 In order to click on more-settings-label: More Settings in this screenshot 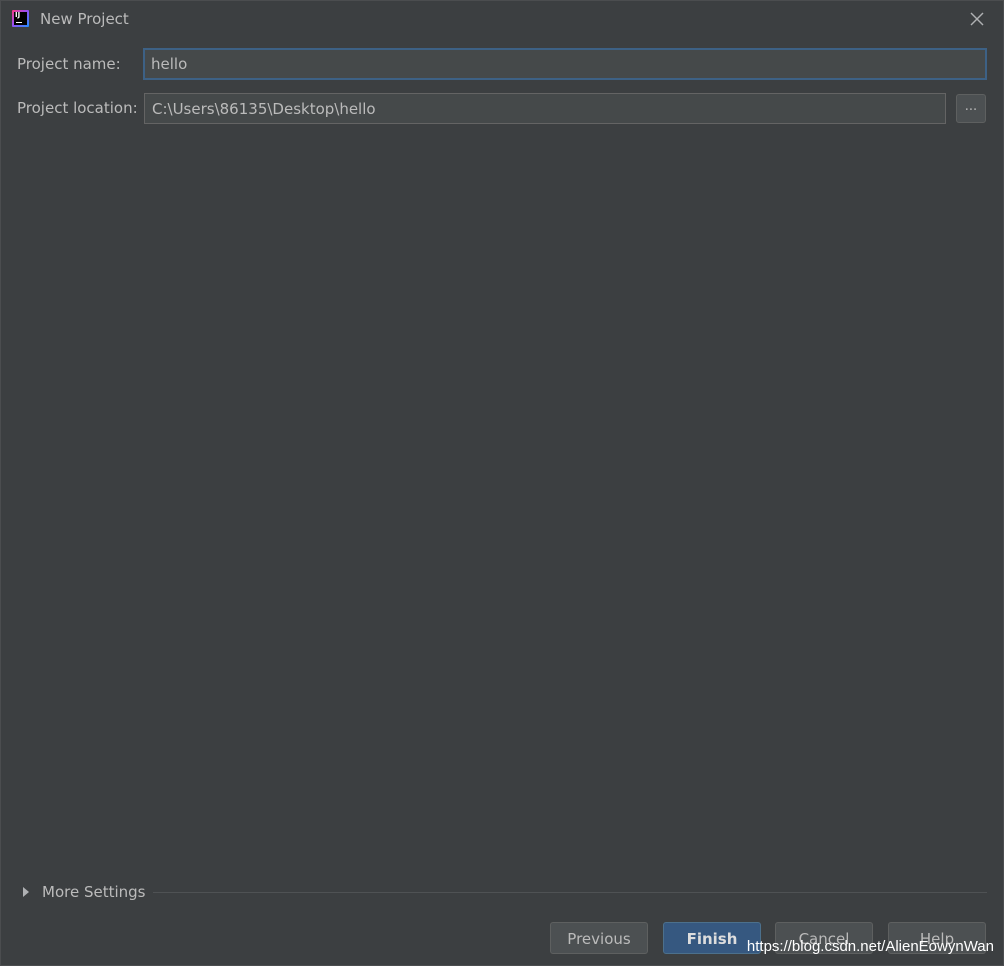, I will do `click(94, 892)`.